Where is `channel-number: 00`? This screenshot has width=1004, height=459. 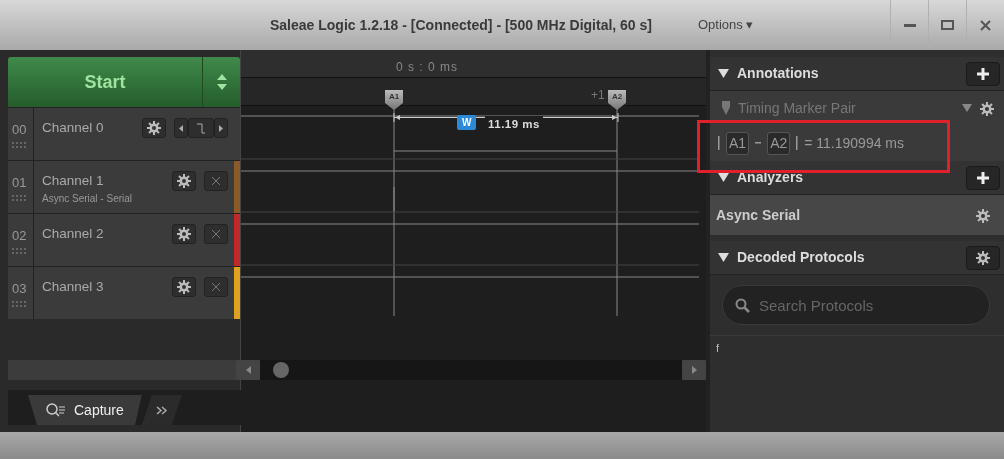
channel-number: 00 is located at coordinates (20, 130).